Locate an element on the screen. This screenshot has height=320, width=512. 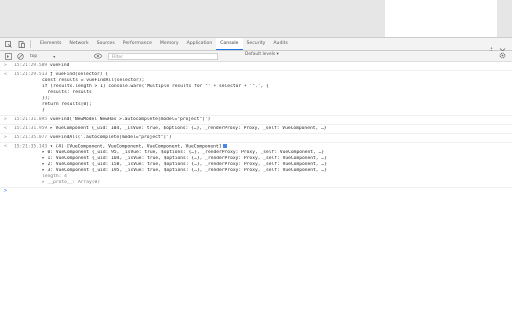
show-drawer-icon is located at coordinates (8, 56).